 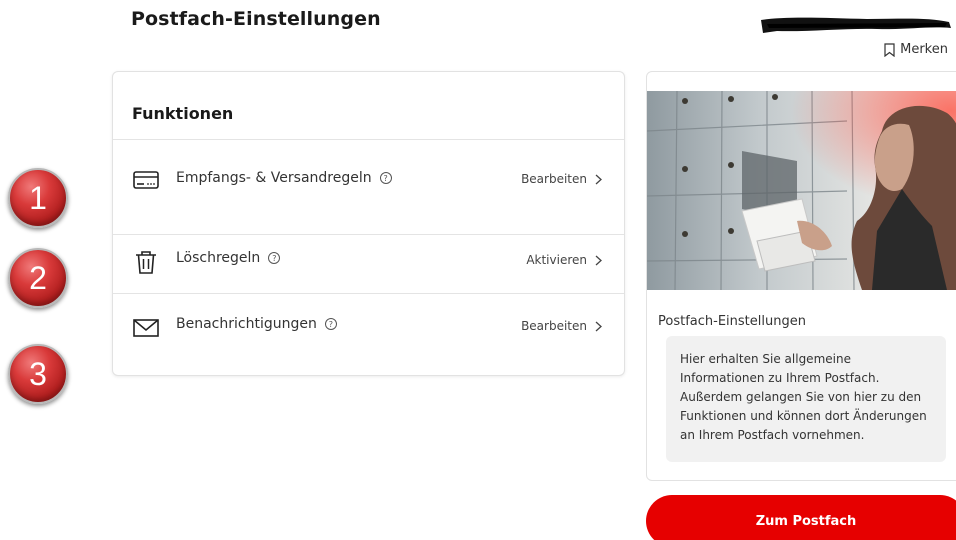 What do you see at coordinates (368, 262) in the screenshot?
I see `function-row-delete-rules: Löschregeln ? Aktivieren` at bounding box center [368, 262].